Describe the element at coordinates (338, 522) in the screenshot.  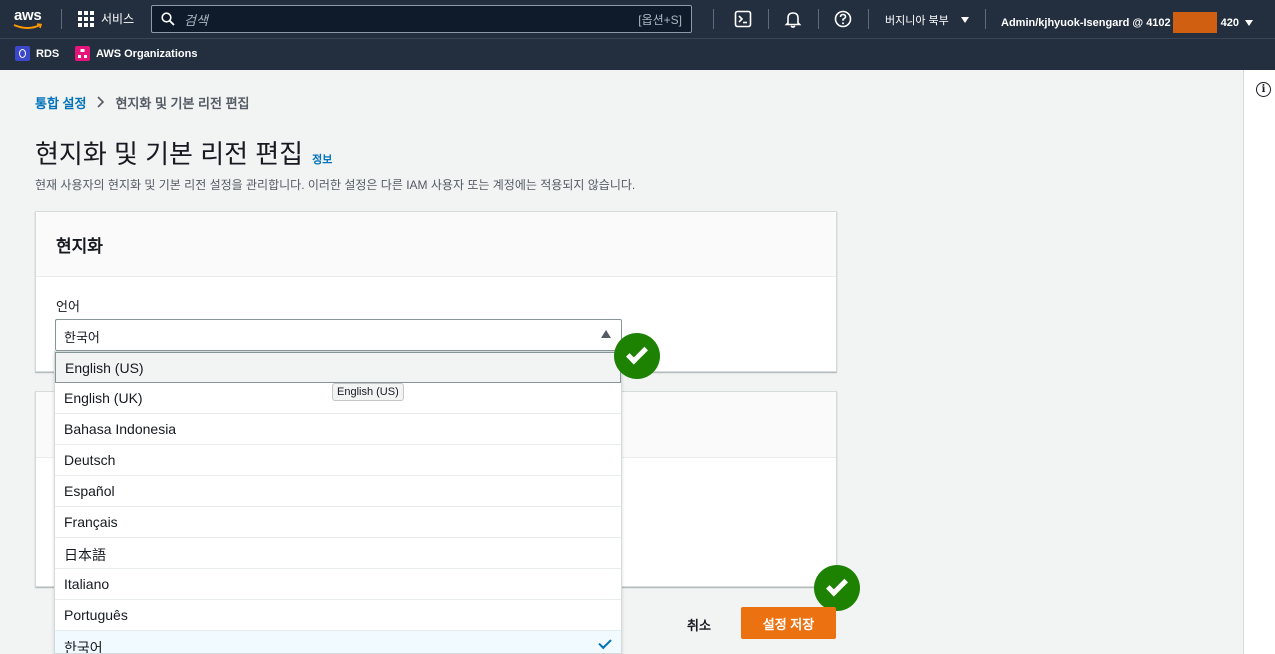
I see `language-option: Français` at that location.